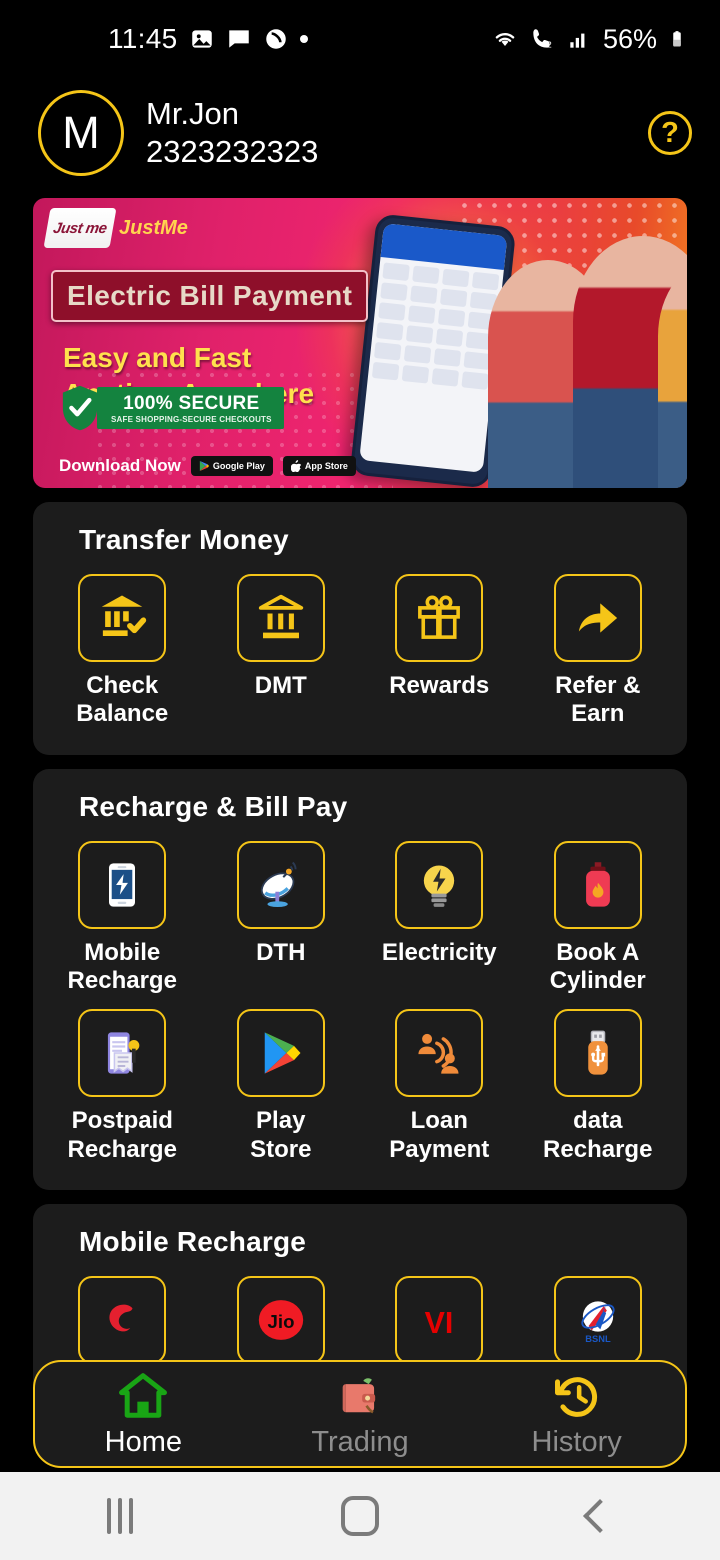 This screenshot has width=720, height=1560. I want to click on bsnl-logo-icon: BSNL, so click(598, 1322).